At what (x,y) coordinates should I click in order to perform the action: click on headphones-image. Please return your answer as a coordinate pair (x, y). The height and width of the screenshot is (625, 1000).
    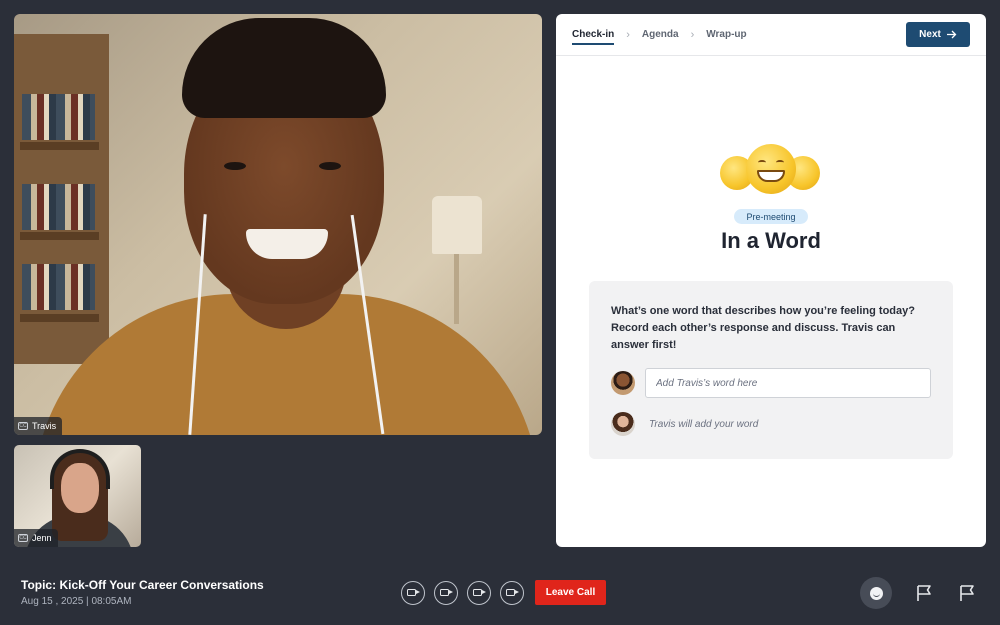
    Looking at the image, I should click on (80, 469).